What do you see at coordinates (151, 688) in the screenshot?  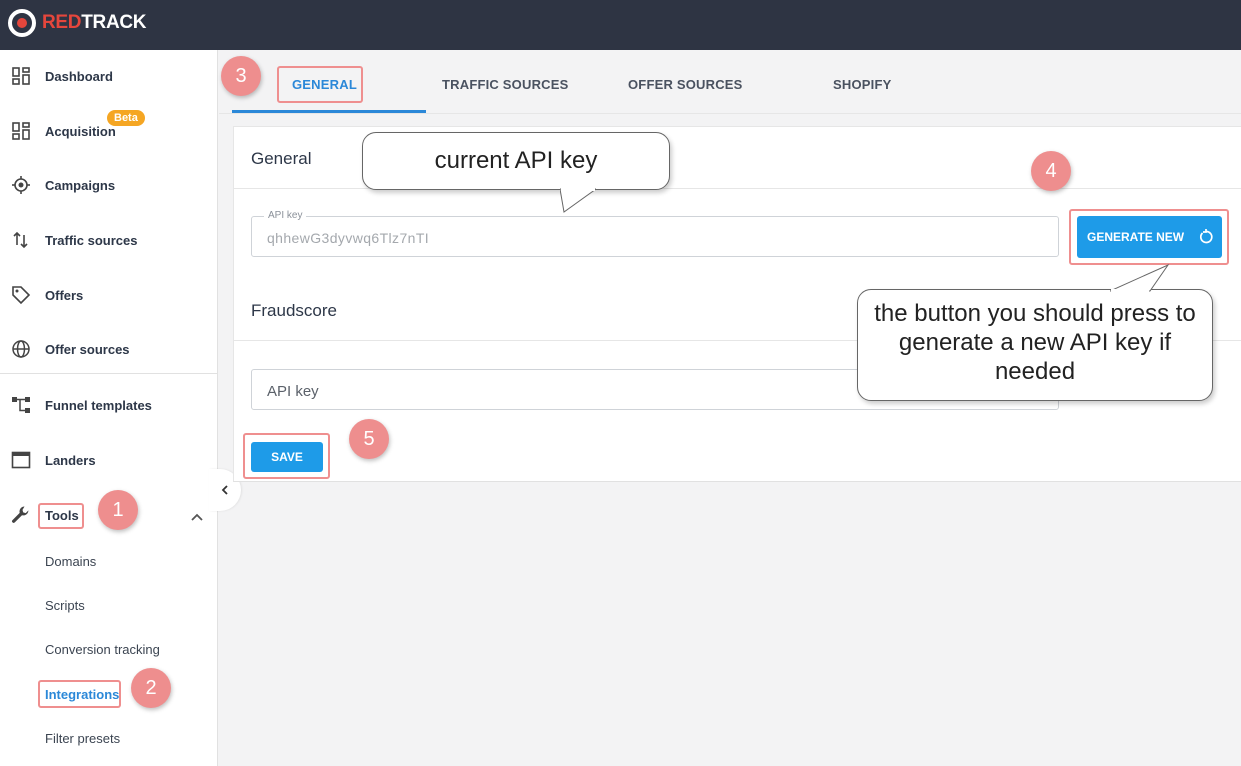 I see `step-marker-2: 2` at bounding box center [151, 688].